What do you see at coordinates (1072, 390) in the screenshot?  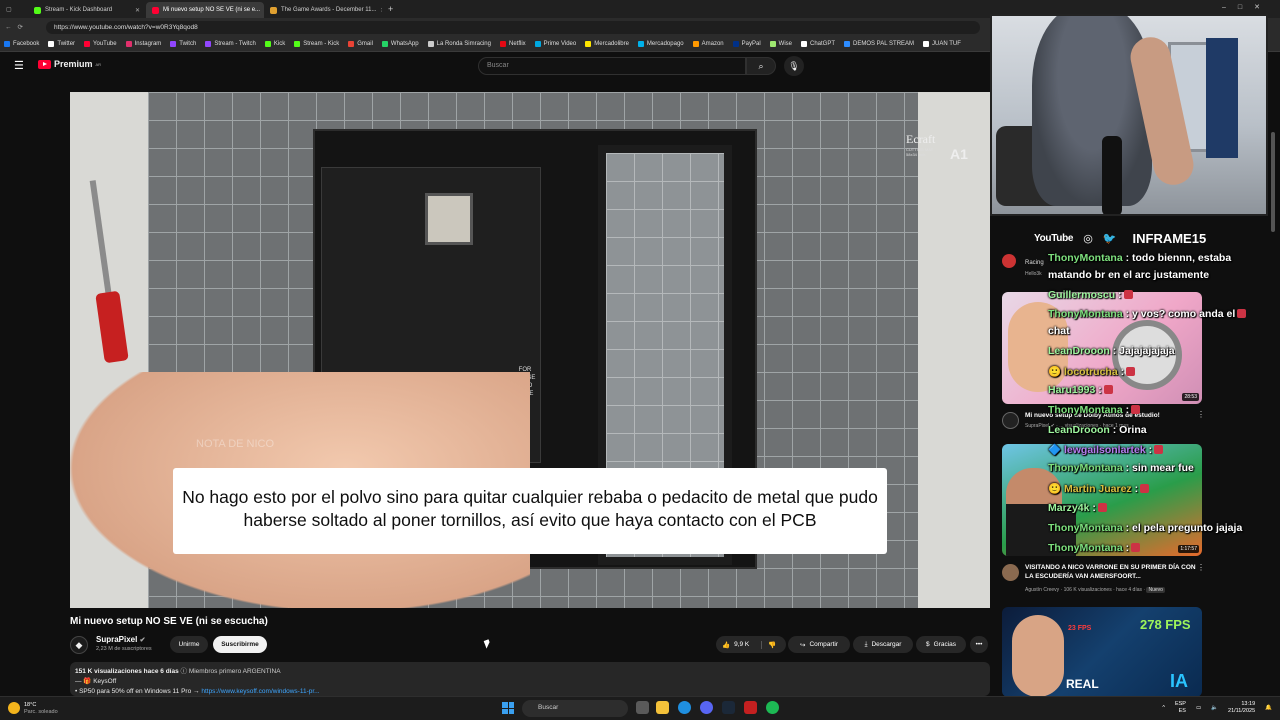 I see `chat-username: Haru1993` at bounding box center [1072, 390].